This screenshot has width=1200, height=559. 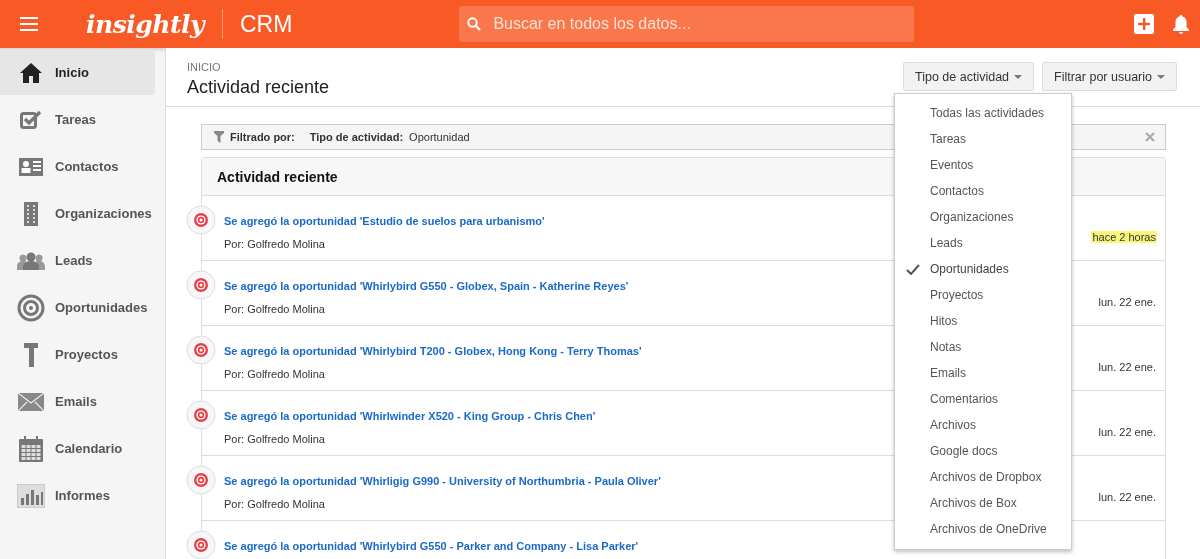 I want to click on target-icon, so click(x=31, y=307).